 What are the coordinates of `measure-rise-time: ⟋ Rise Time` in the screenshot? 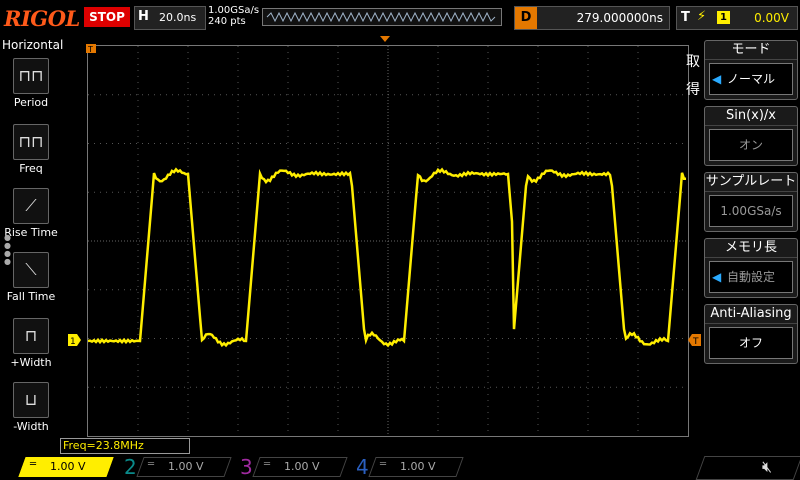 It's located at (31, 213).